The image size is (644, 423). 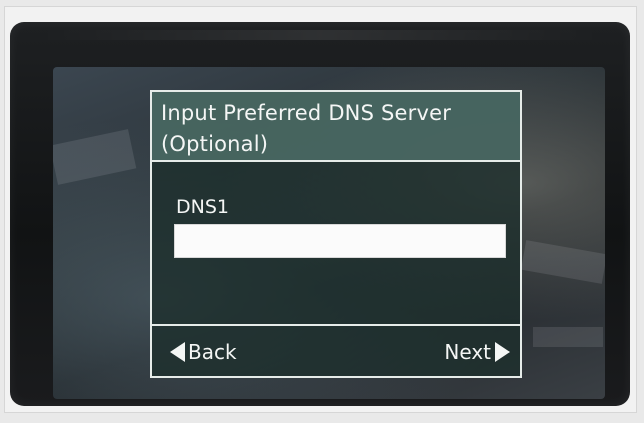 I want to click on back-label: Back, so click(x=212, y=352).